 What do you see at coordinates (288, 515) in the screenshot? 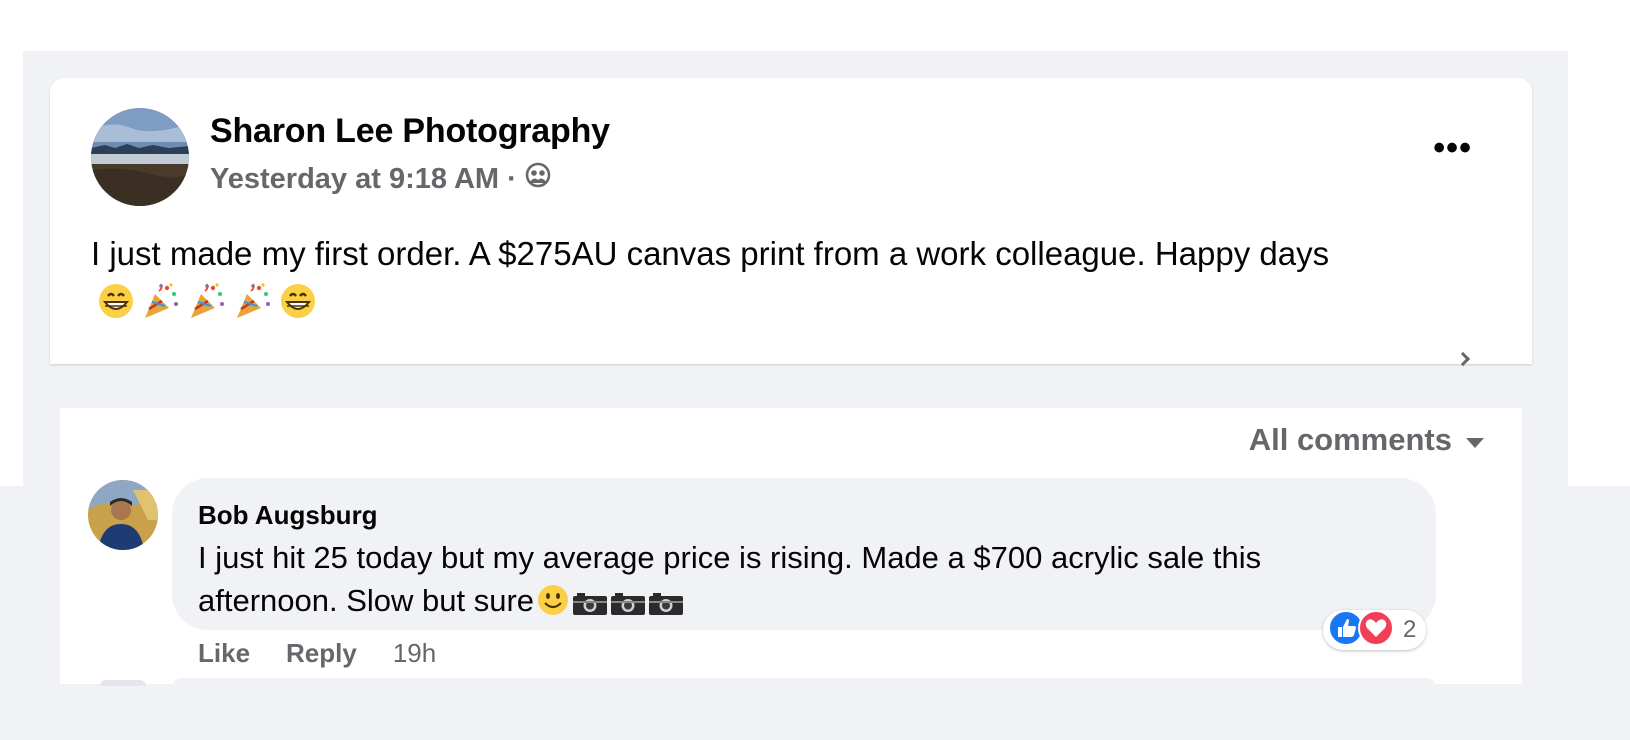
I see `comment-author-name: Bob Augsburg` at bounding box center [288, 515].